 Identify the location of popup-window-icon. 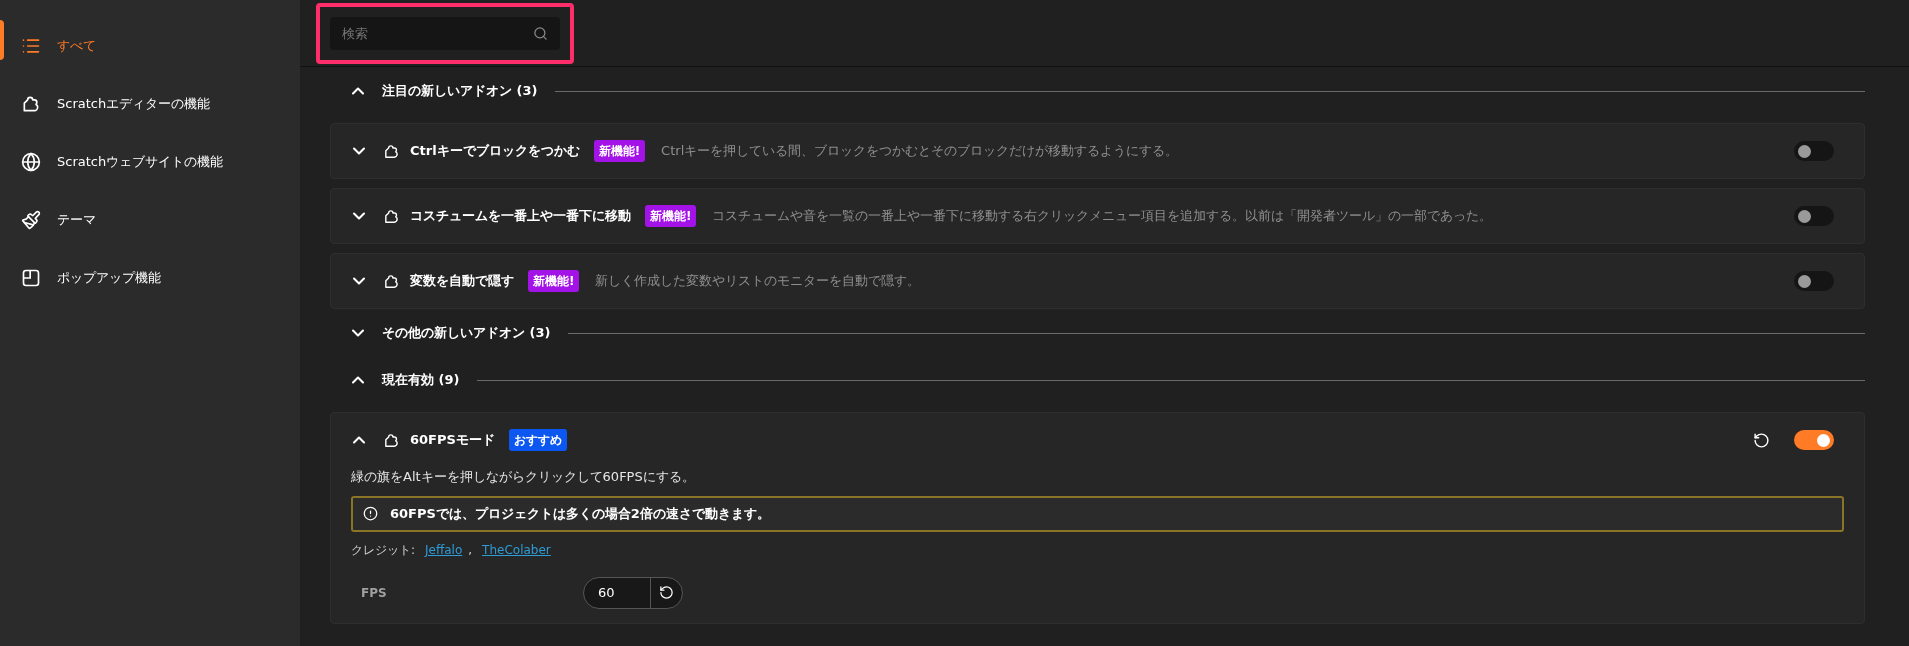
(31, 278).